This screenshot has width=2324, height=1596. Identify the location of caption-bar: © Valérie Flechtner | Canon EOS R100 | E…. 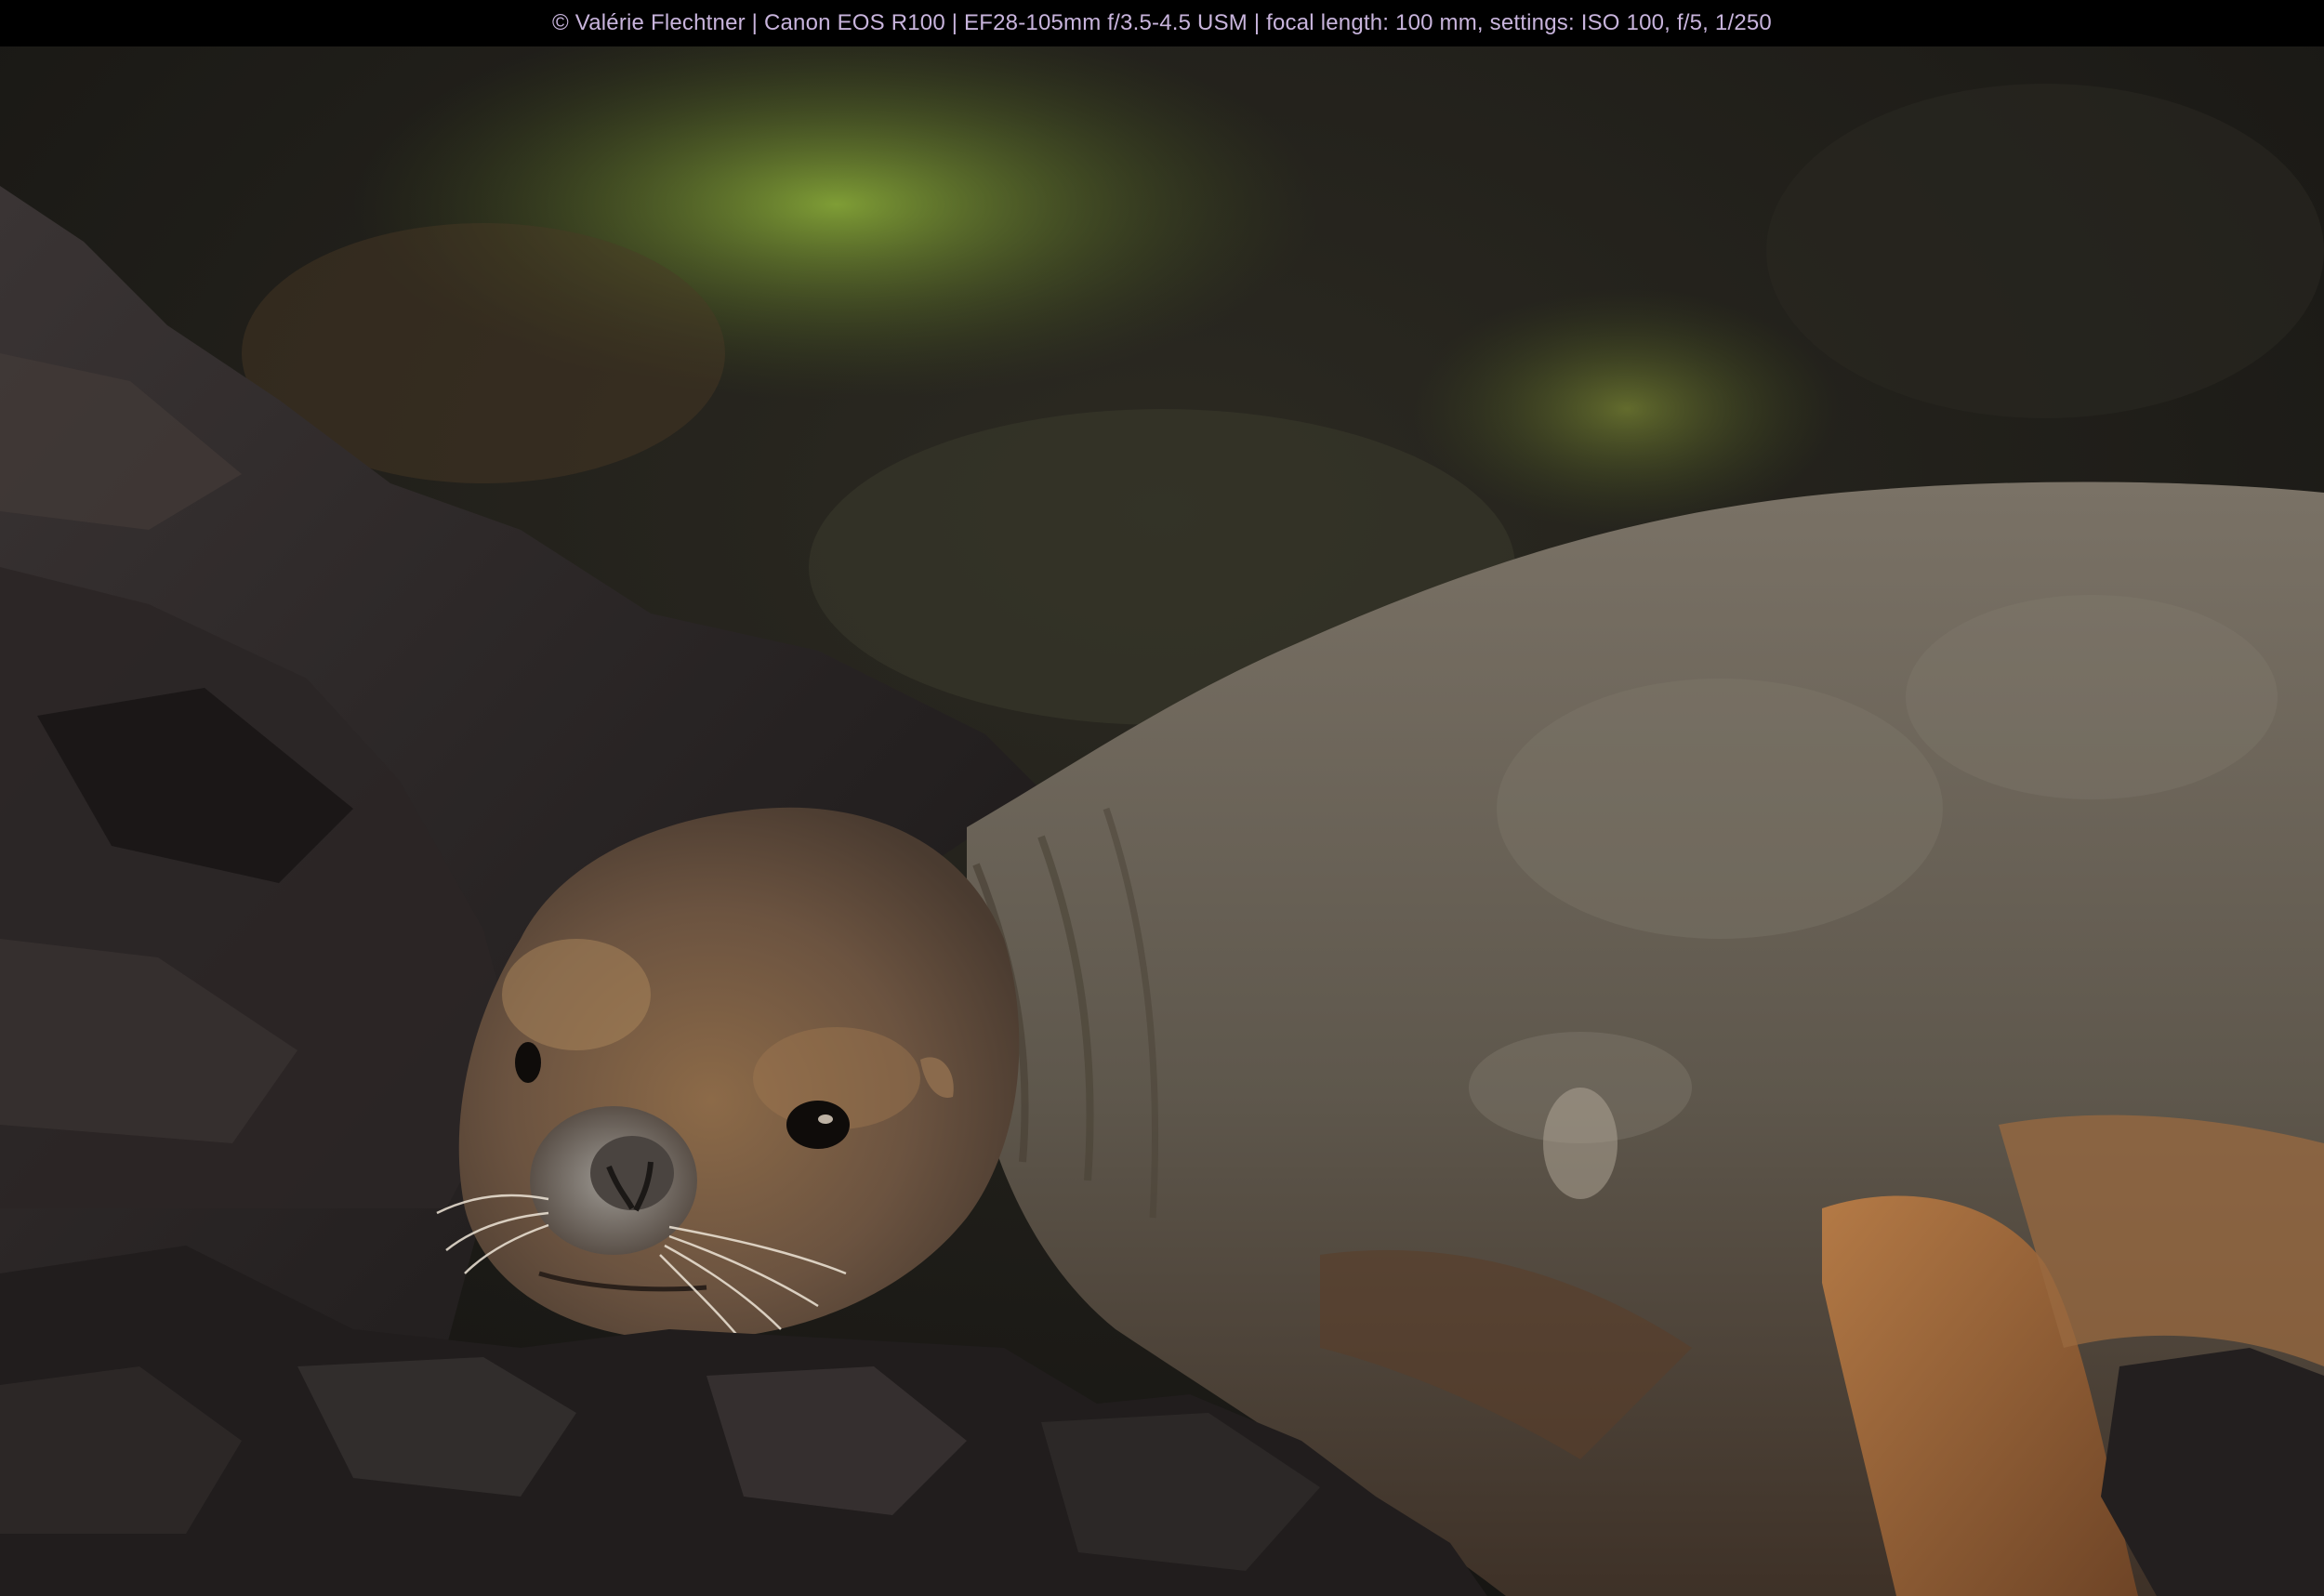
(1162, 23).